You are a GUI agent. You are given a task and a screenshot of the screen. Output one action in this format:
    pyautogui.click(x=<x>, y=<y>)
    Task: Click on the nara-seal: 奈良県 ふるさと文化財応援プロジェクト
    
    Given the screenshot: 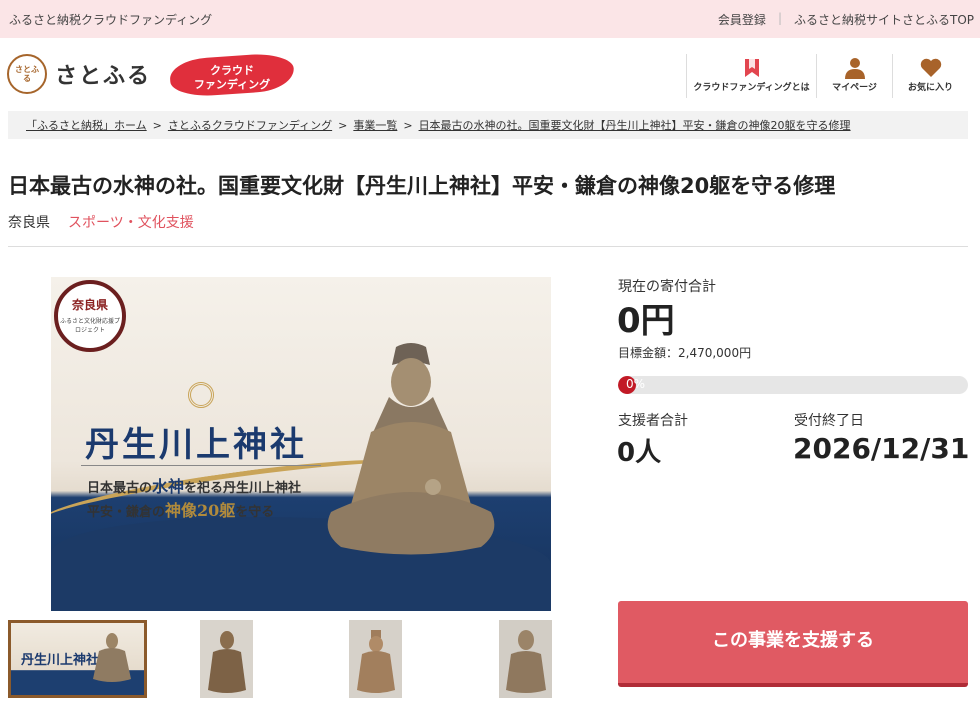 What is the action you would take?
    pyautogui.click(x=90, y=316)
    